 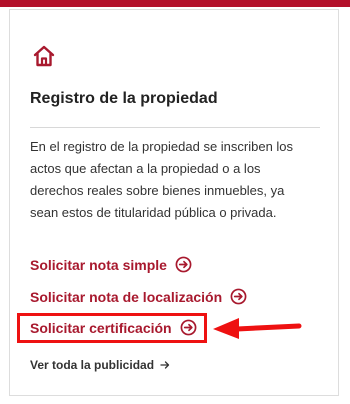 I want to click on solicitar-nota-simple-link: Solicitar nota simple, so click(x=111, y=264).